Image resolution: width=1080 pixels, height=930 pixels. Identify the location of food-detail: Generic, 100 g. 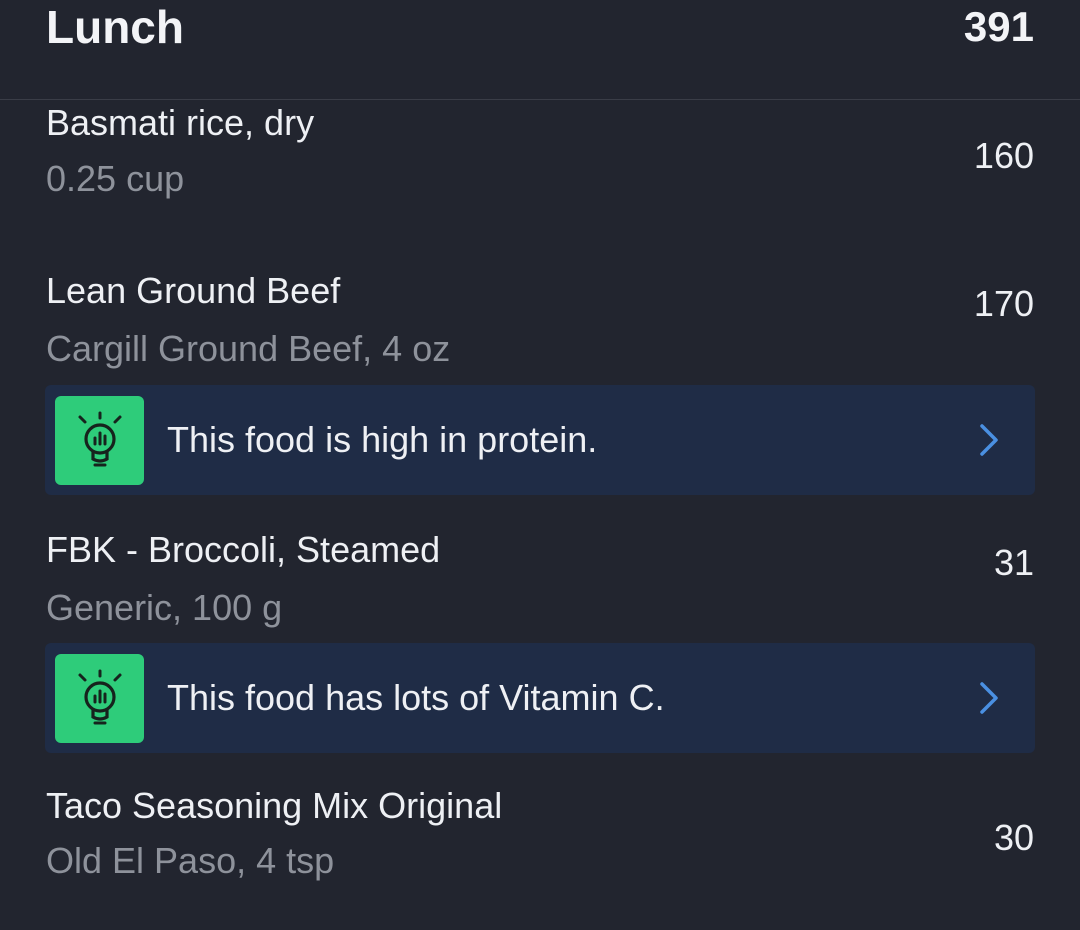
(164, 607).